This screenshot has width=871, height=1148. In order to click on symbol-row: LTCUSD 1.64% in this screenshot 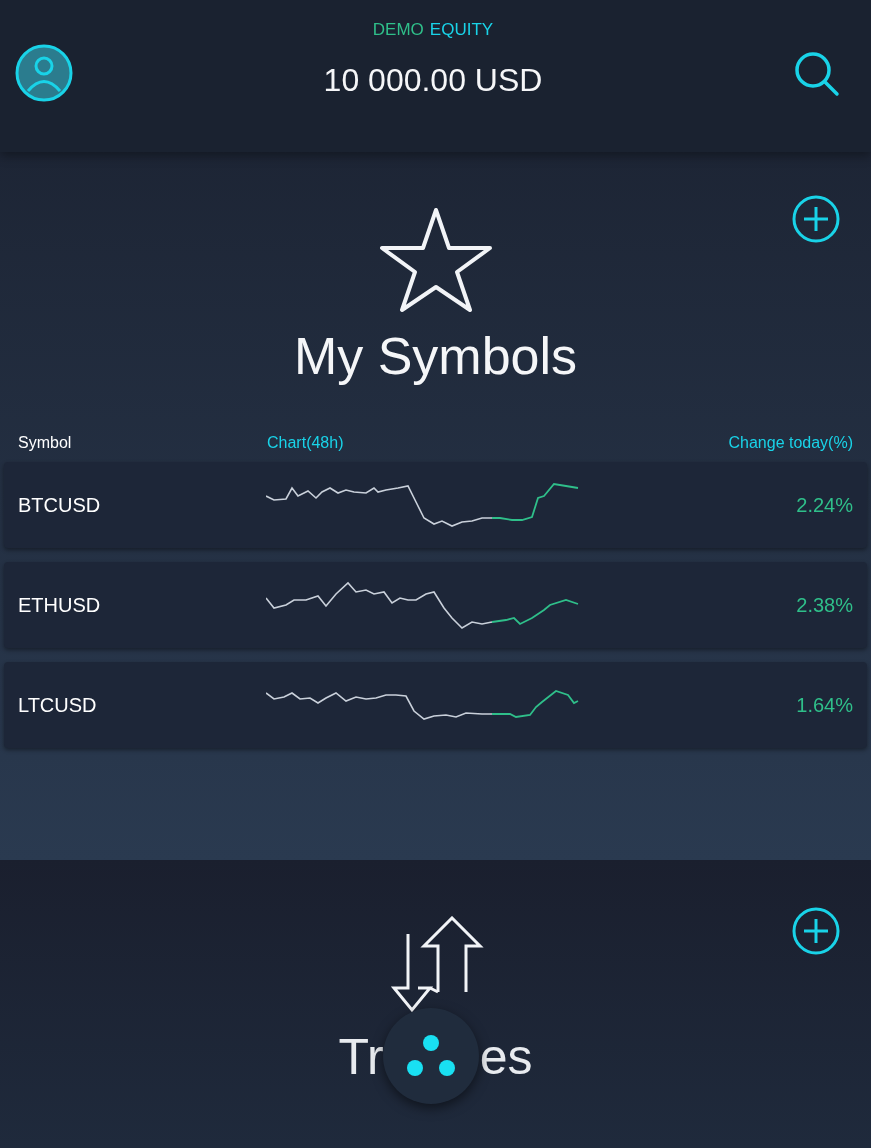, I will do `click(435, 705)`.